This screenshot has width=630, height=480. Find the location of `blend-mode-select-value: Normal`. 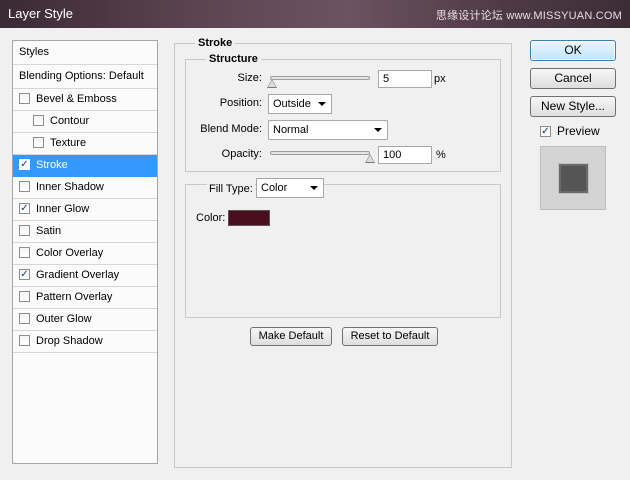

blend-mode-select-value: Normal is located at coordinates (291, 130).